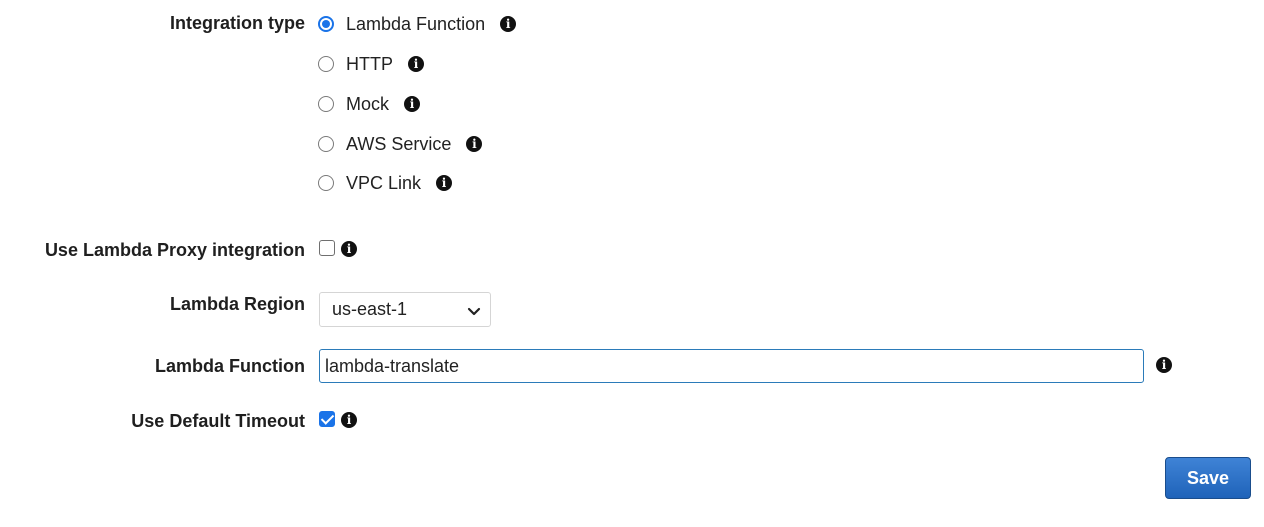  I want to click on radio-option-mock: Mock i, so click(369, 104).